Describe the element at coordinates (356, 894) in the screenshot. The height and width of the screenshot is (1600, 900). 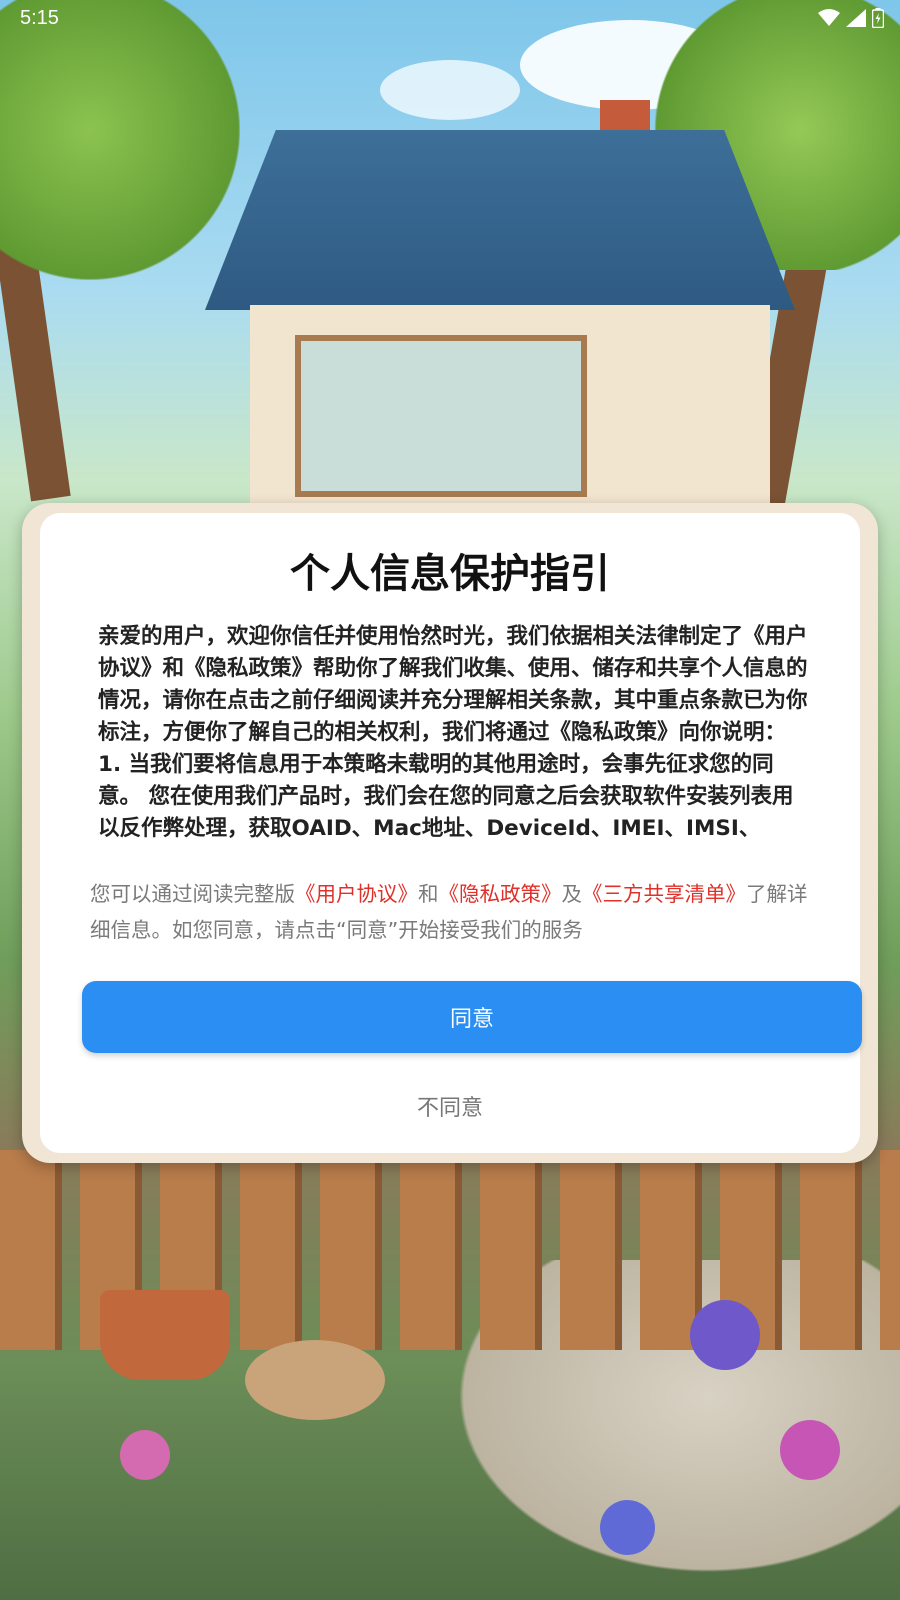
I see `user-agreement-link: 《用户协议》` at that location.